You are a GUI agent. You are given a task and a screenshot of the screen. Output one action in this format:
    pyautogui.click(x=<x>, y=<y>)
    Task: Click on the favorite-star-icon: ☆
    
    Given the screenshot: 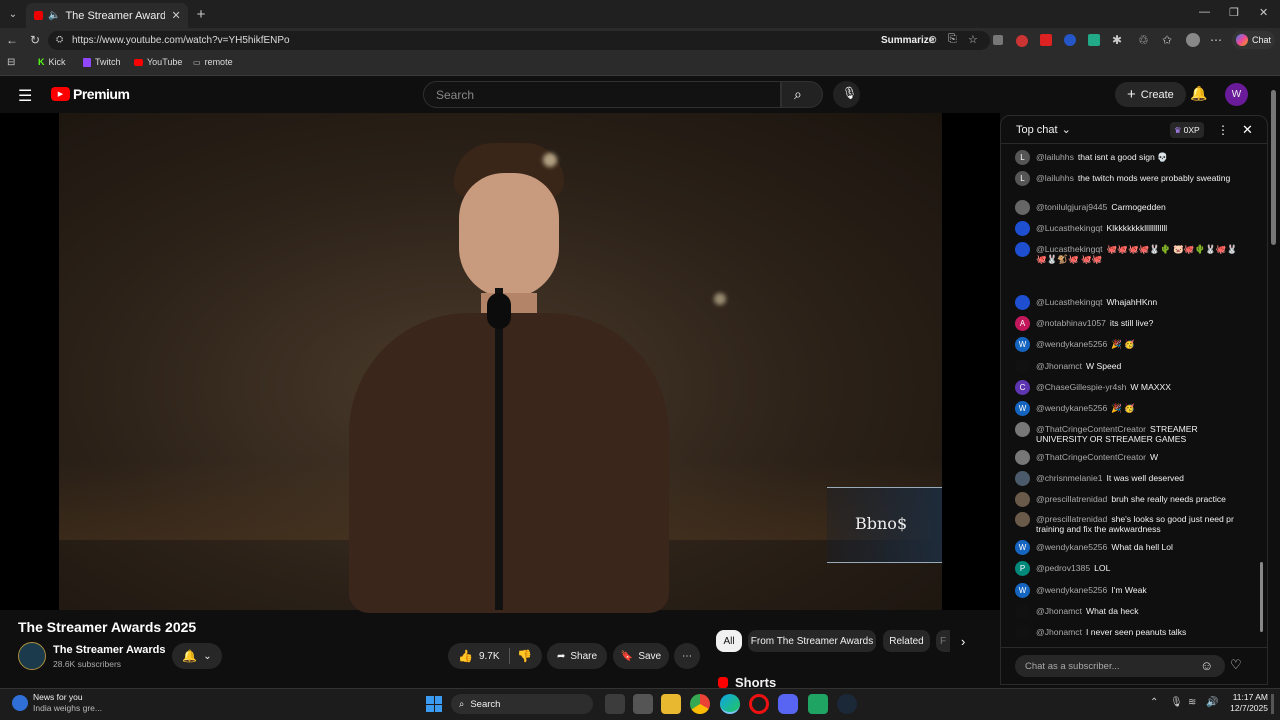 What is the action you would take?
    pyautogui.click(x=973, y=39)
    